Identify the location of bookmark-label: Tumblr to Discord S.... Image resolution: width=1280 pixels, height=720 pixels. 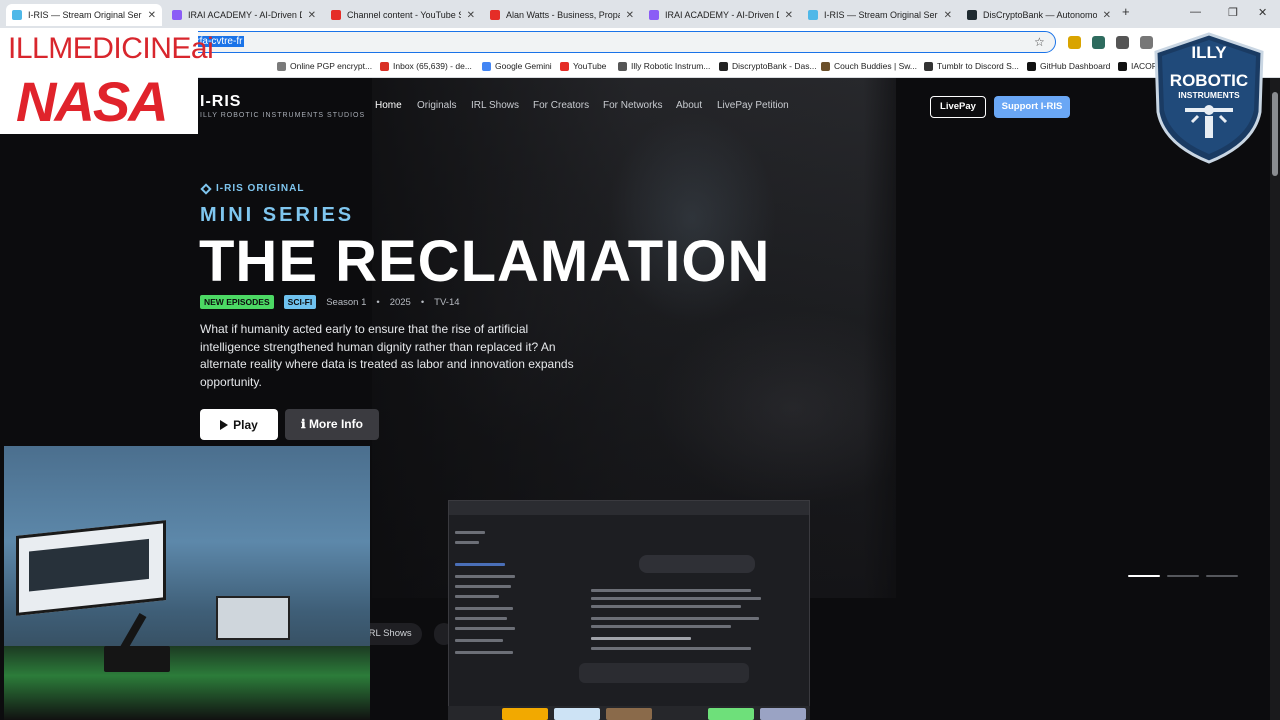
(978, 66).